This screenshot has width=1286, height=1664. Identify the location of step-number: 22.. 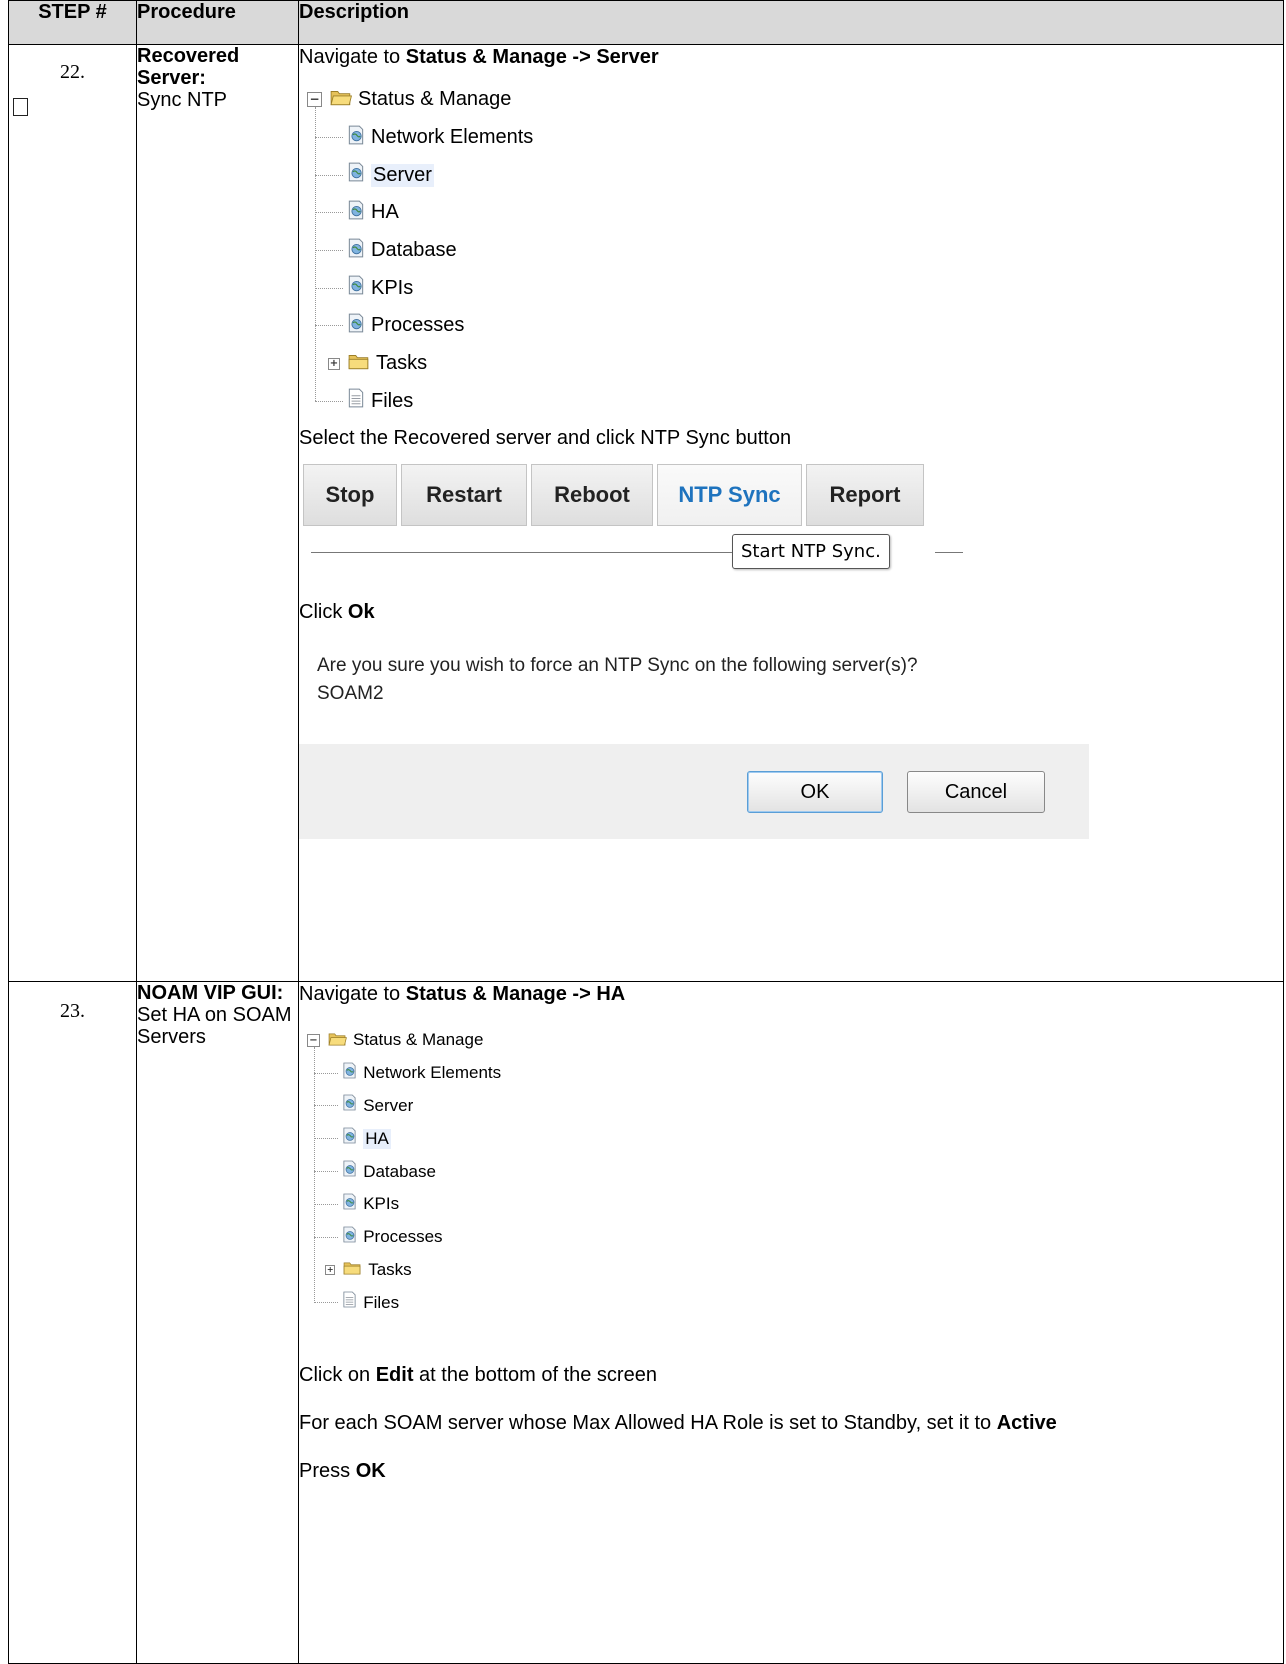
(72, 72).